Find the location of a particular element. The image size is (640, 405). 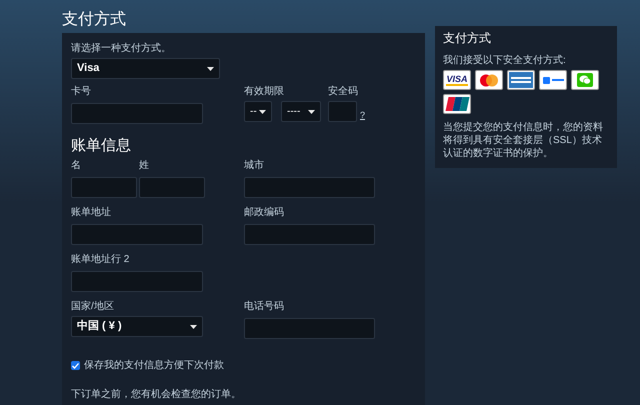

field-label: 请选择一种支付方式。 is located at coordinates (121, 49).